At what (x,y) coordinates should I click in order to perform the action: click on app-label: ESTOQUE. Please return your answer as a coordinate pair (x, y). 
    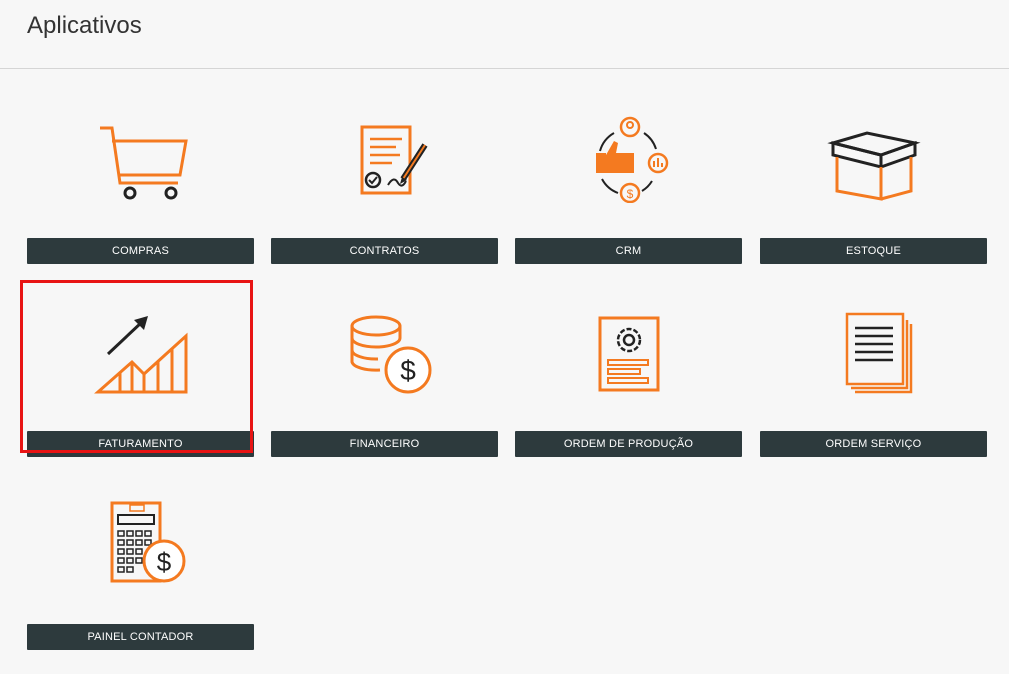
    Looking at the image, I should click on (873, 251).